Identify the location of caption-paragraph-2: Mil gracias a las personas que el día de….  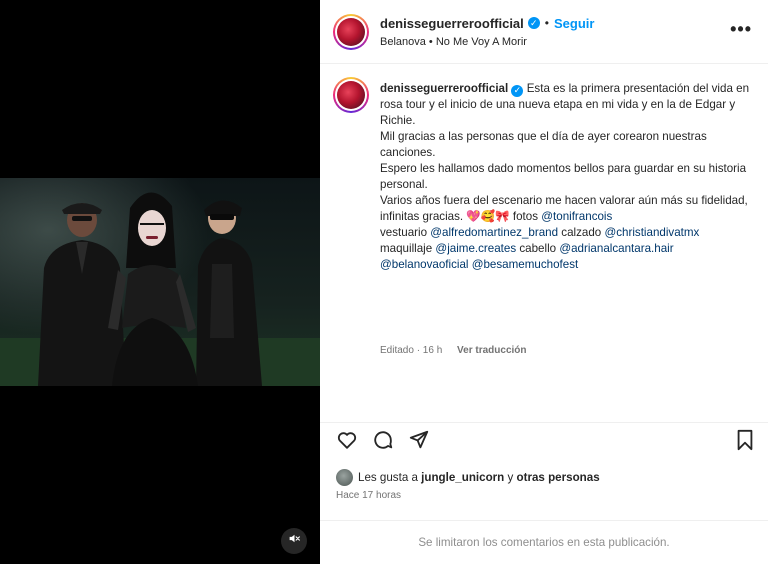
(543, 144).